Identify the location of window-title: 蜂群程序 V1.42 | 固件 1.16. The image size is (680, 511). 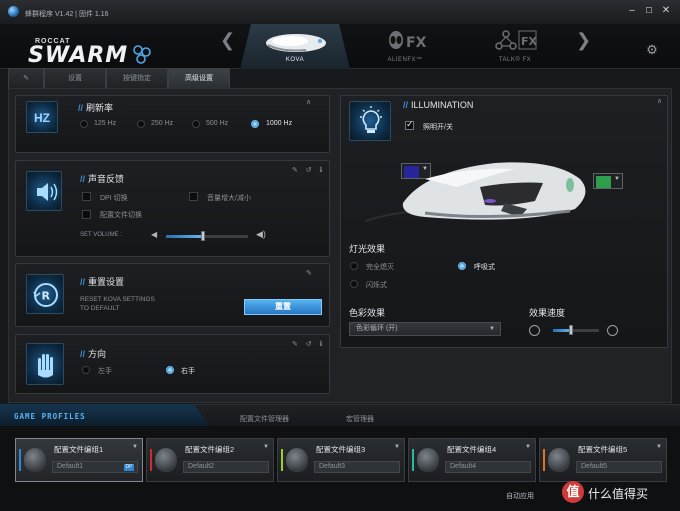
(67, 14).